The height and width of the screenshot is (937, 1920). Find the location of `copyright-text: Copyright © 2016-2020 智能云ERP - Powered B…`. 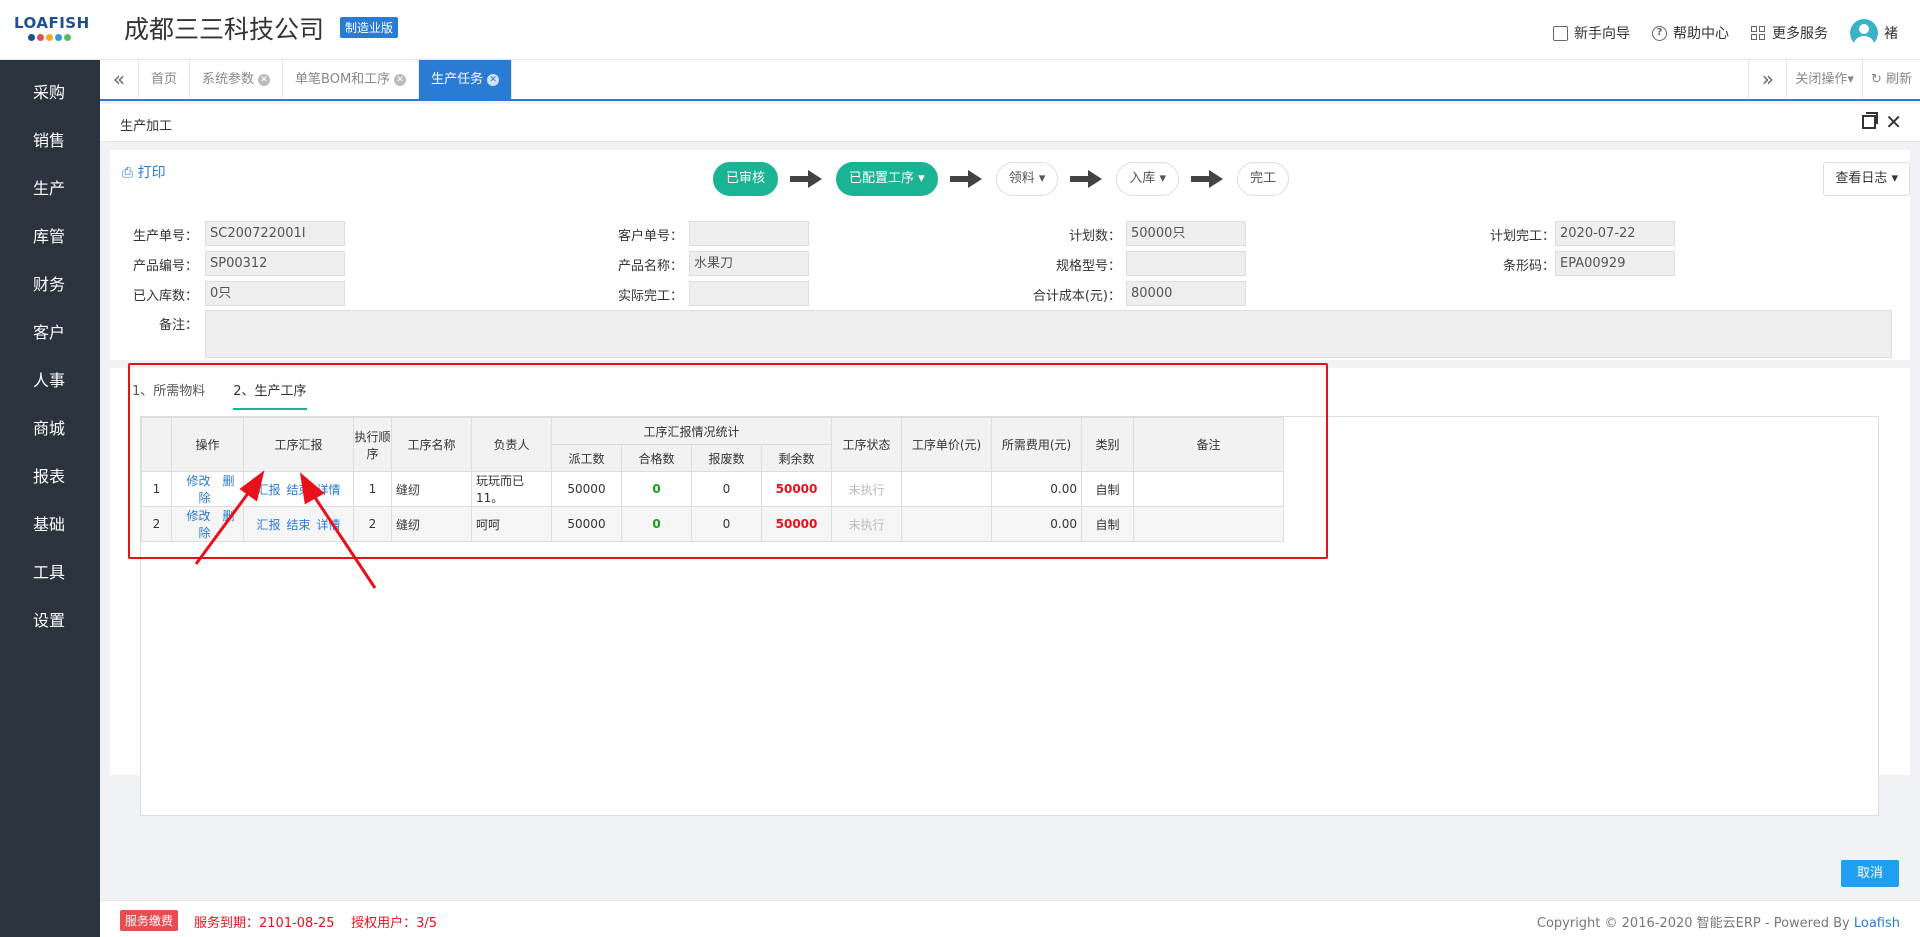

copyright-text: Copyright © 2016-2020 智能云ERP - Powered B… is located at coordinates (1693, 923).